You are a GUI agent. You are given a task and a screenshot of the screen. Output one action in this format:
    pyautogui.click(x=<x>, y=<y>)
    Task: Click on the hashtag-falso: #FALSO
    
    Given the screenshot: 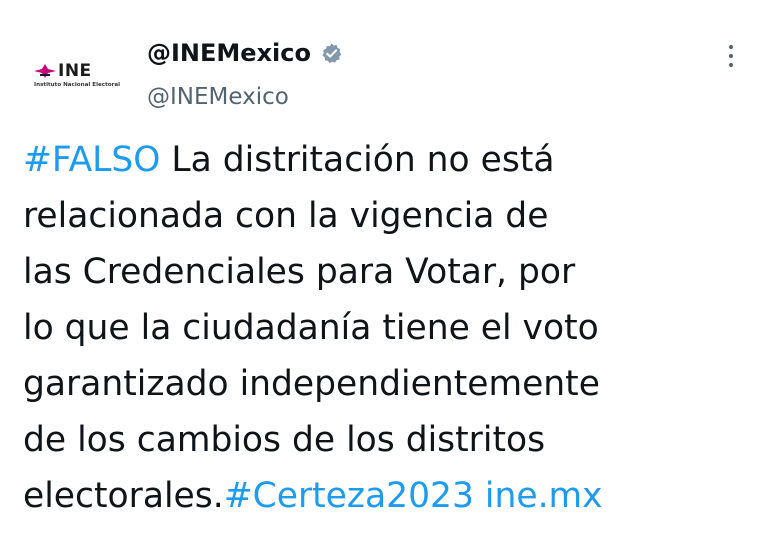 What is the action you would take?
    pyautogui.click(x=91, y=160)
    